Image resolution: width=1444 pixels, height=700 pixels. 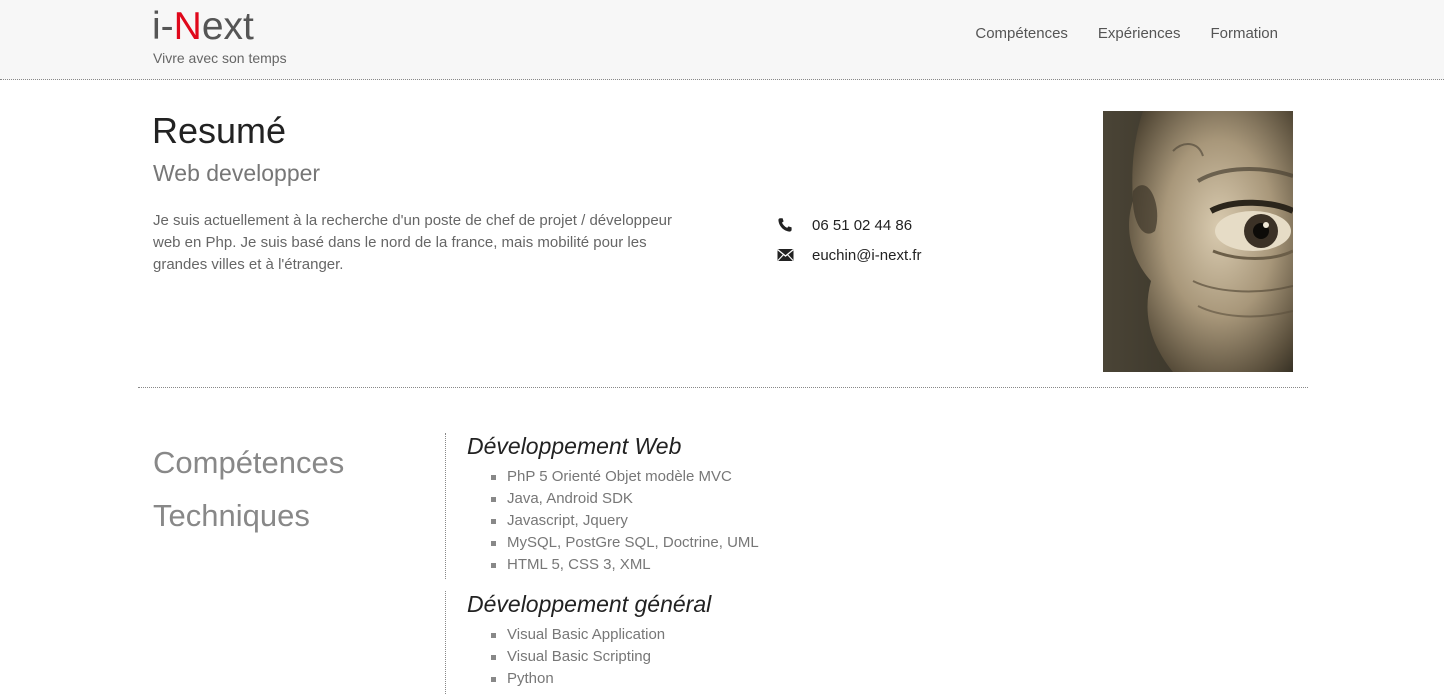 What do you see at coordinates (249, 462) in the screenshot?
I see `skills-heading-line1: Compétences` at bounding box center [249, 462].